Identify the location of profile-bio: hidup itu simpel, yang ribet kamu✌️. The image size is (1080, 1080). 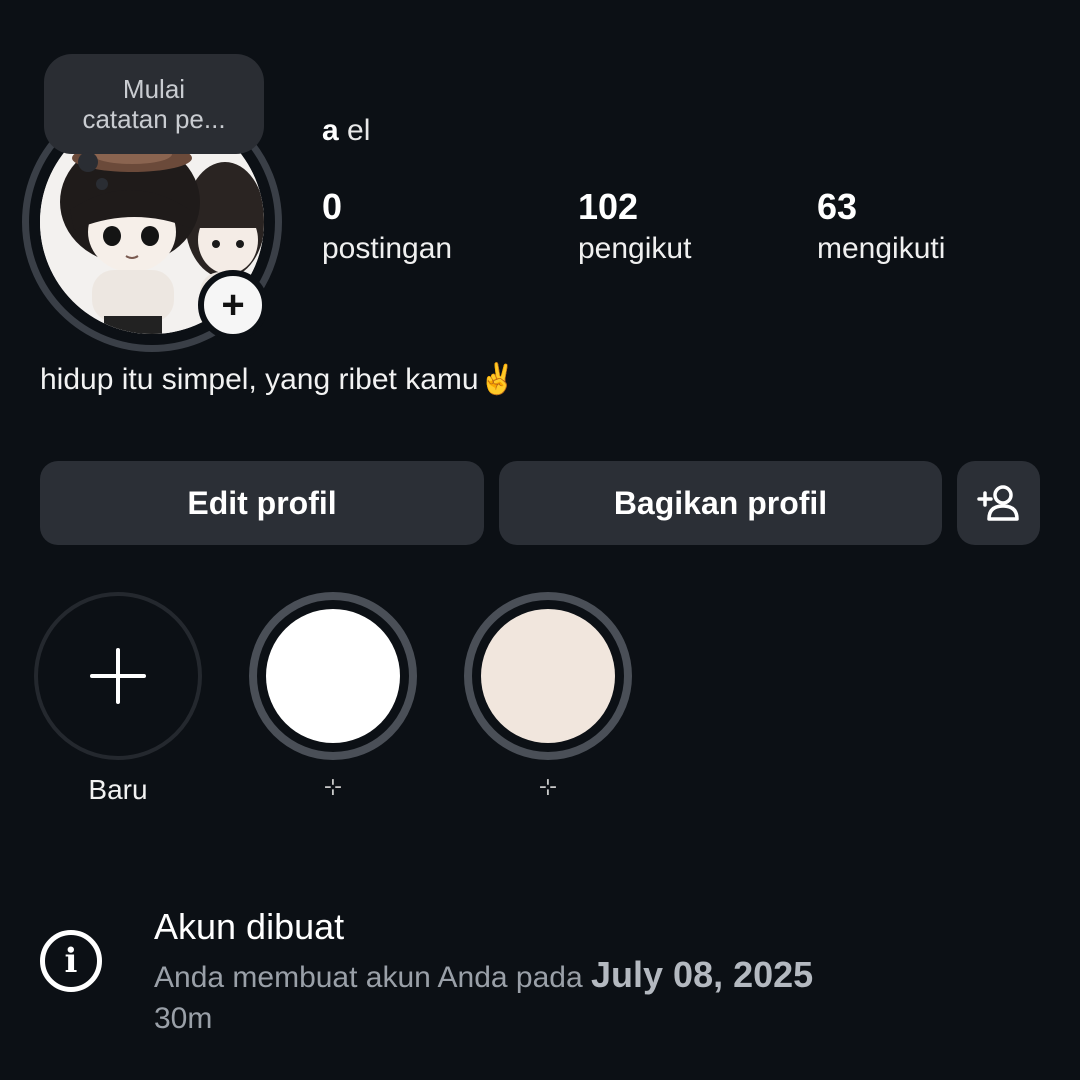
(278, 379).